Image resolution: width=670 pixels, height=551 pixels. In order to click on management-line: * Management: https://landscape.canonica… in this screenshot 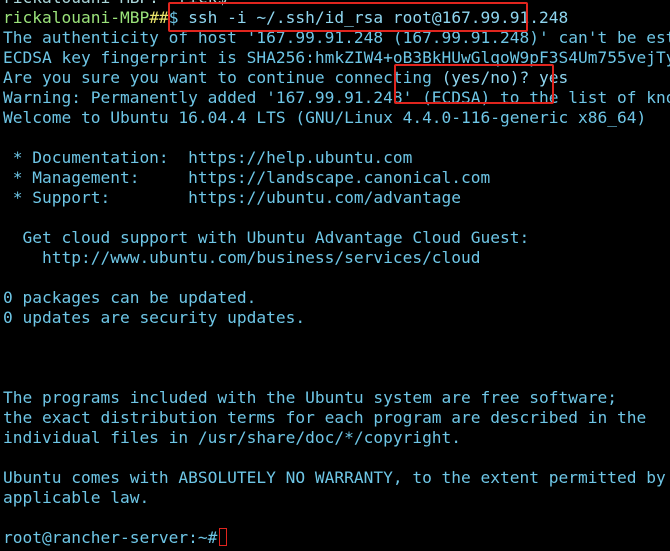, I will do `click(247, 177)`.